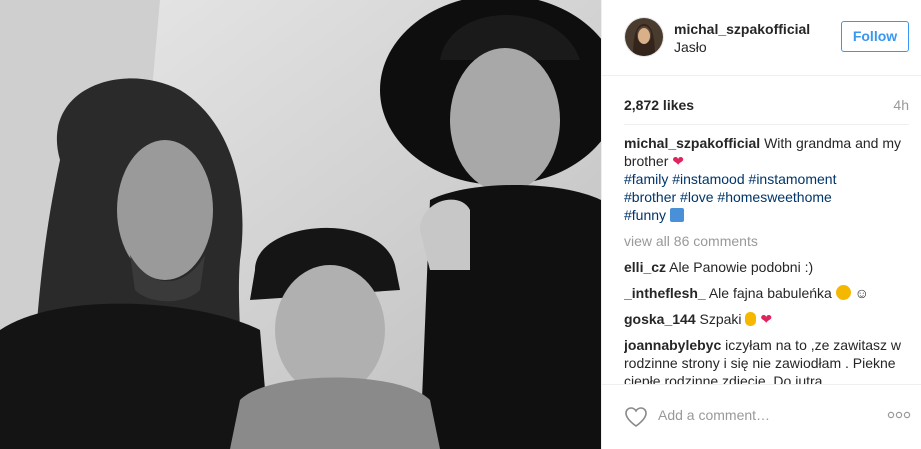 The image size is (921, 449). I want to click on hashtag-love: #love, so click(696, 197).